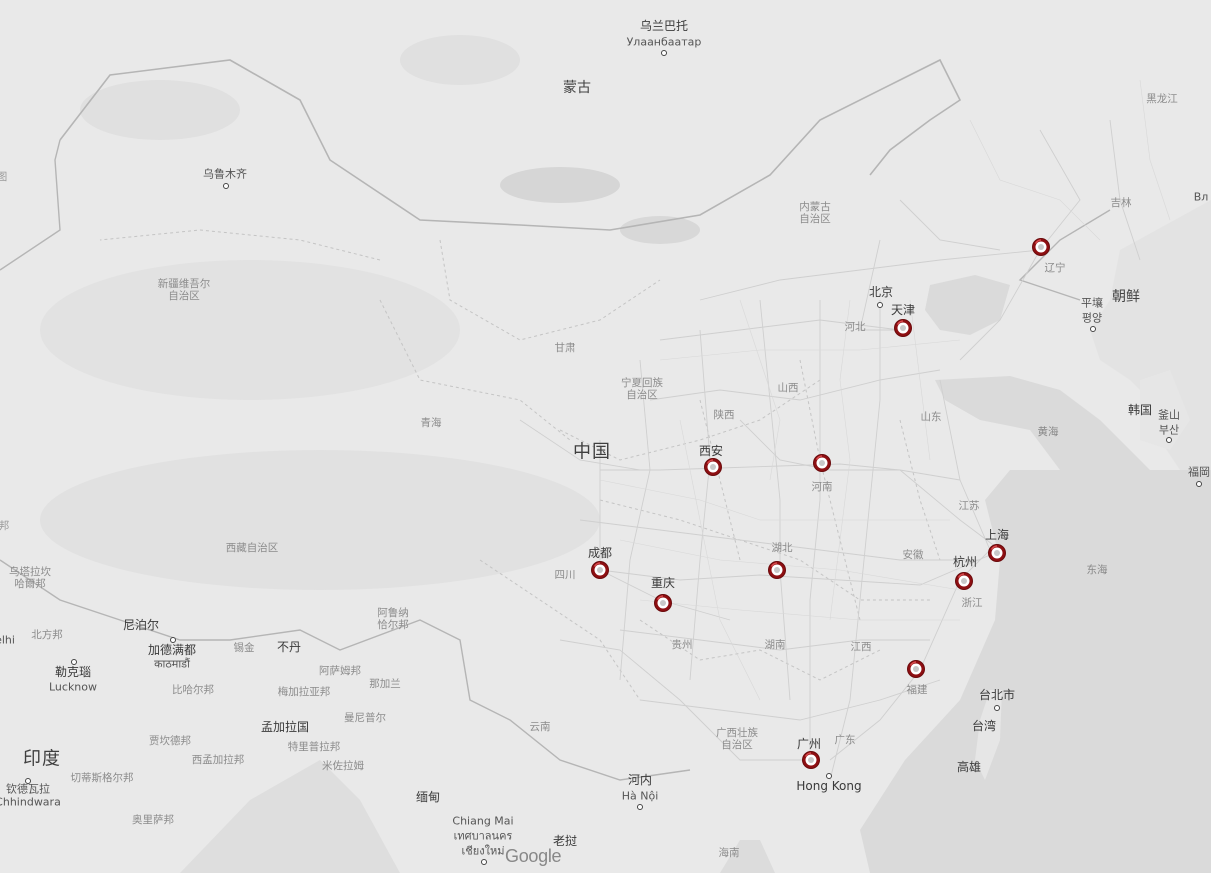 The image size is (1211, 873). Describe the element at coordinates (777, 570) in the screenshot. I see `map-marker-hubei` at that location.